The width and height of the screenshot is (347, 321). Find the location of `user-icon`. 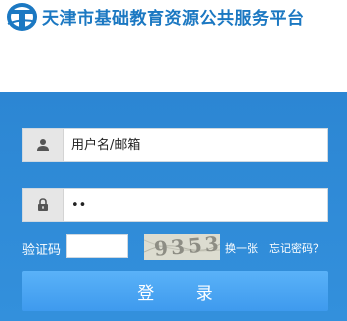

user-icon is located at coordinates (43, 145).